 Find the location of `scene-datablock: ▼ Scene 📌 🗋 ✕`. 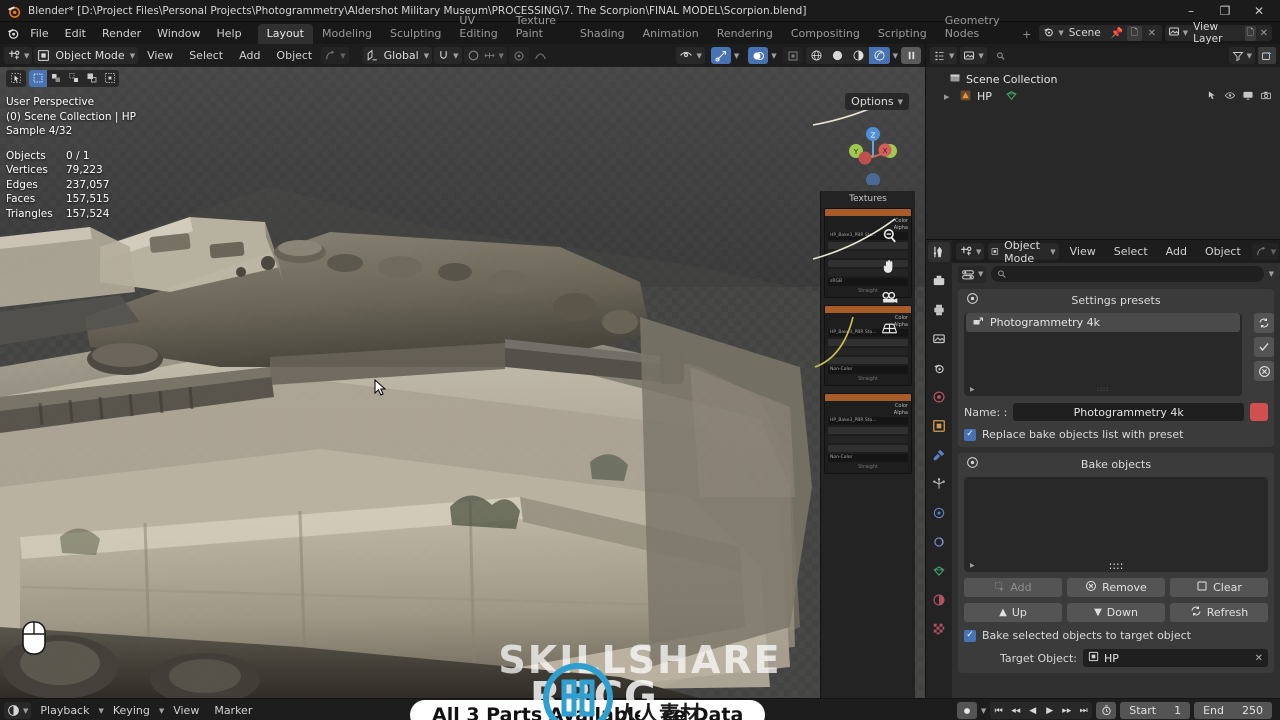

scene-datablock: ▼ Scene 📌 🗋 ✕ is located at coordinates (1100, 33).